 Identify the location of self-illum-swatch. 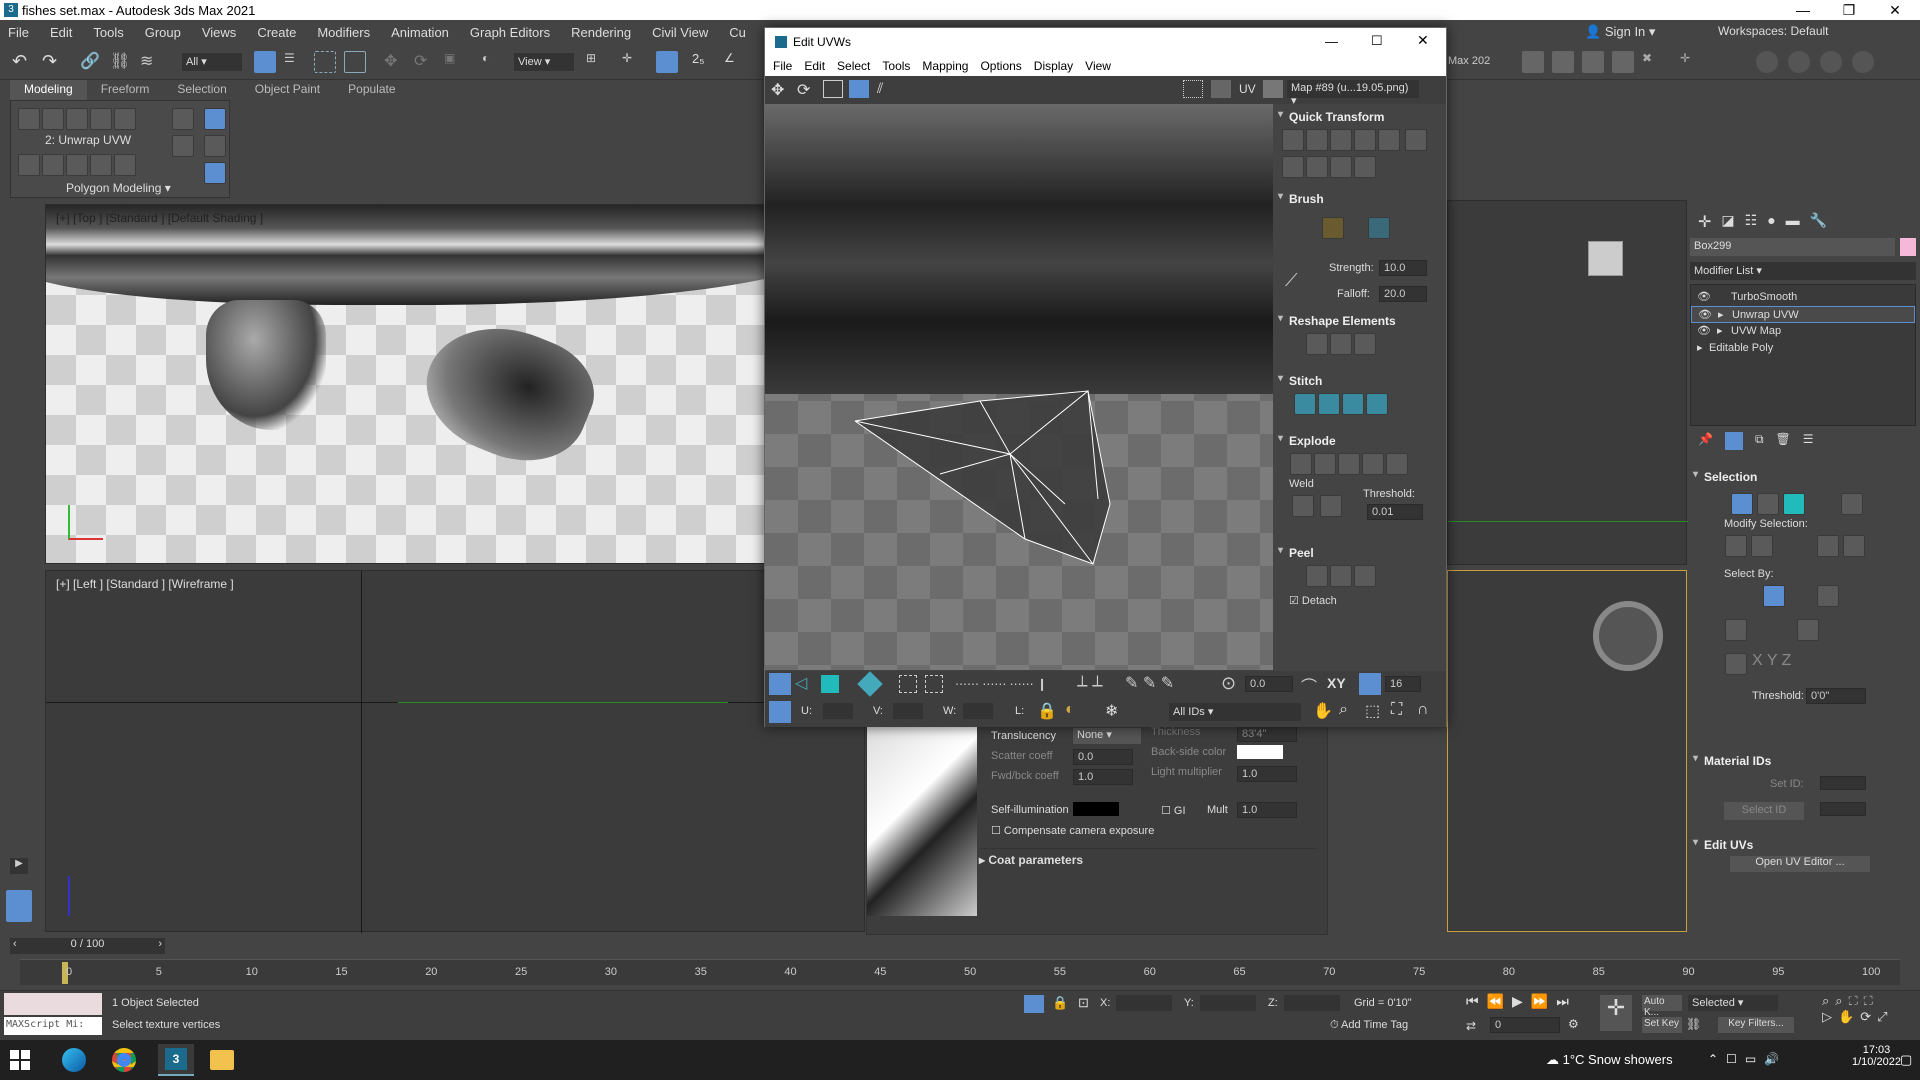
(1096, 809).